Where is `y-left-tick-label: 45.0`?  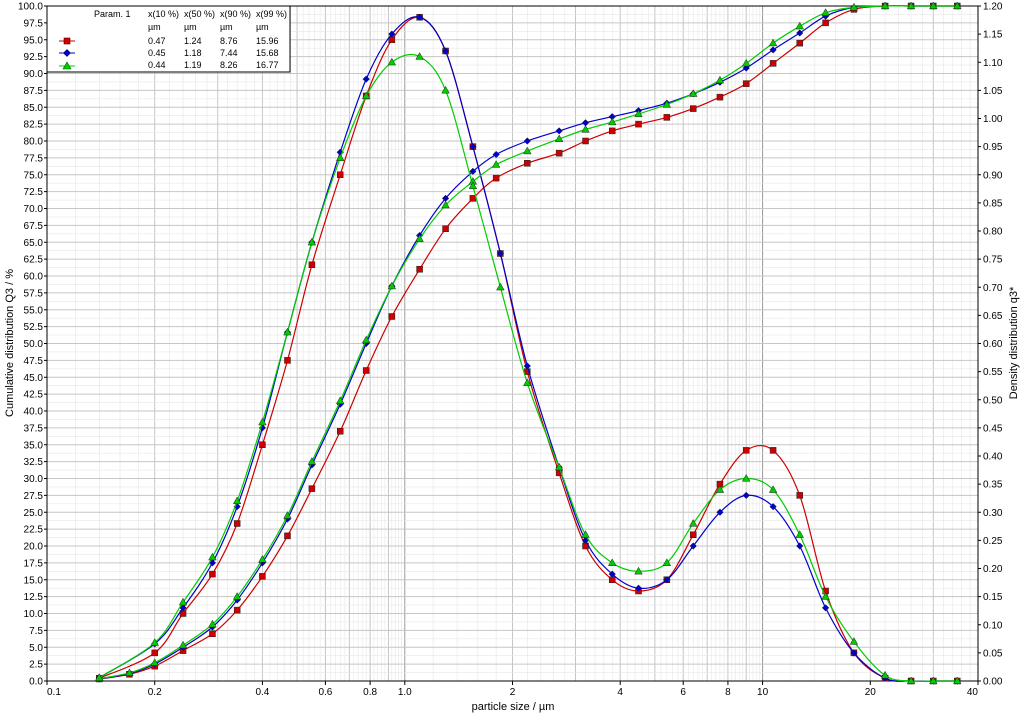 y-left-tick-label: 45.0 is located at coordinates (34, 378).